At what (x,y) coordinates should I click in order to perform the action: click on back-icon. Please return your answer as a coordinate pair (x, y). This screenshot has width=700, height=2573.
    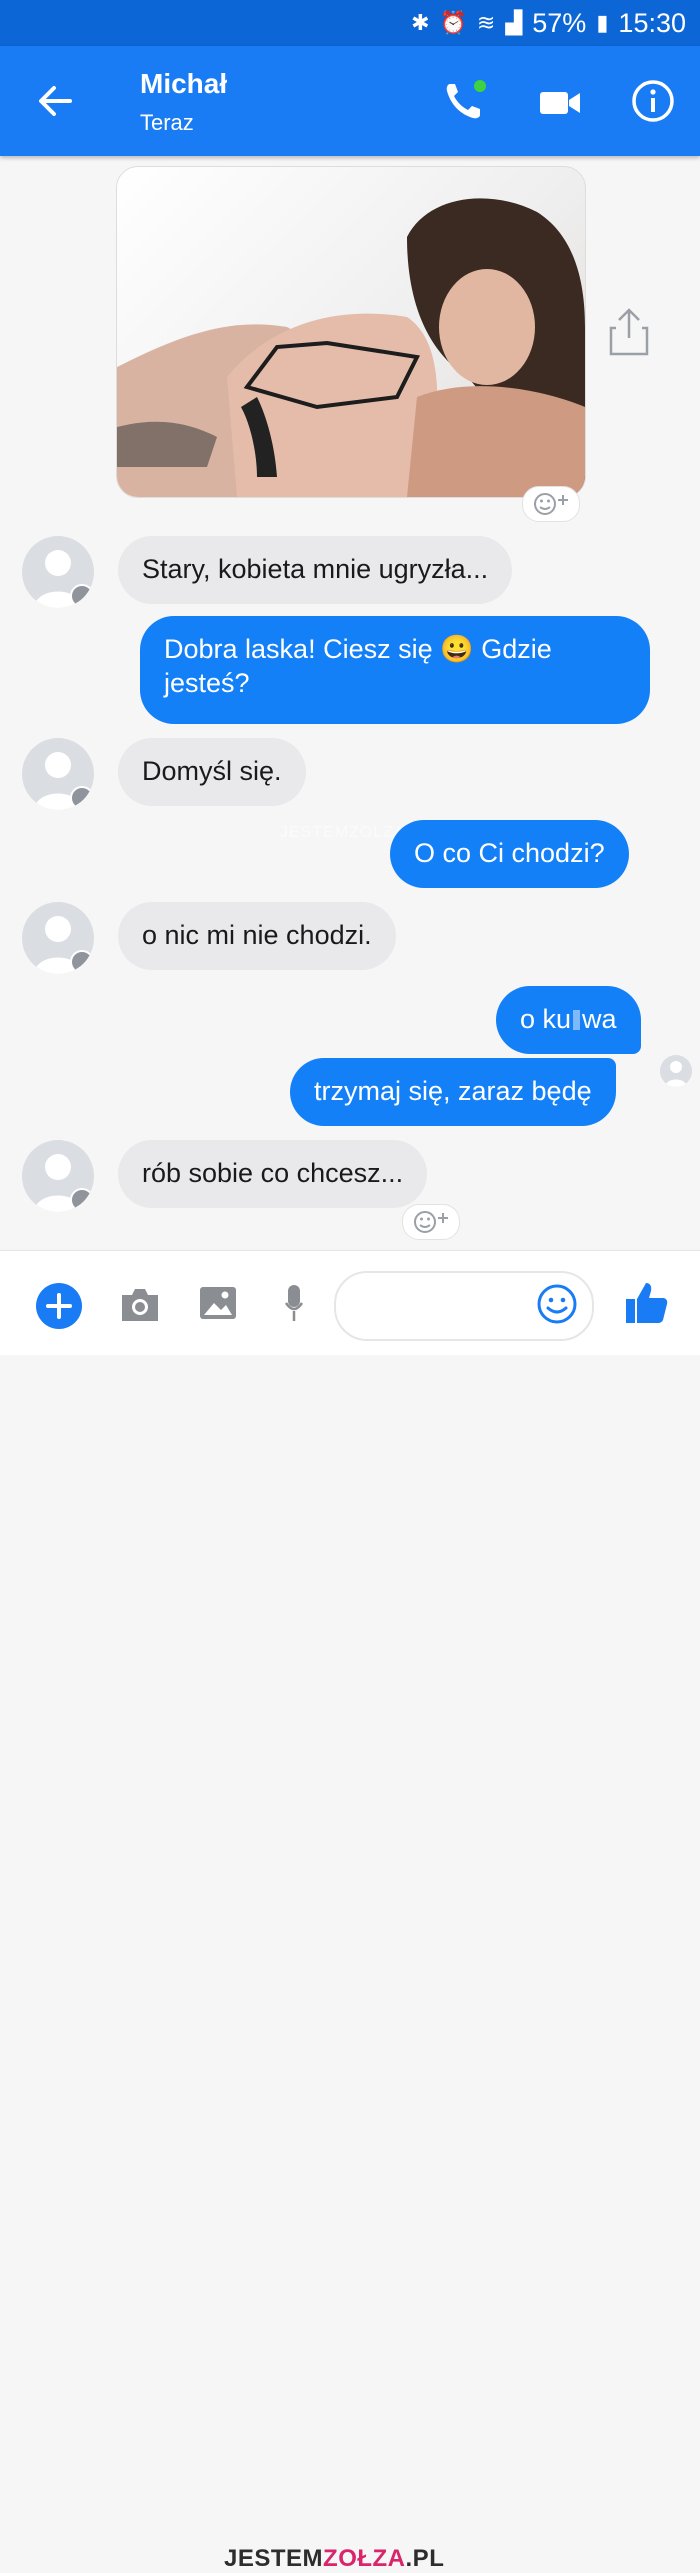
    Looking at the image, I should click on (55, 101).